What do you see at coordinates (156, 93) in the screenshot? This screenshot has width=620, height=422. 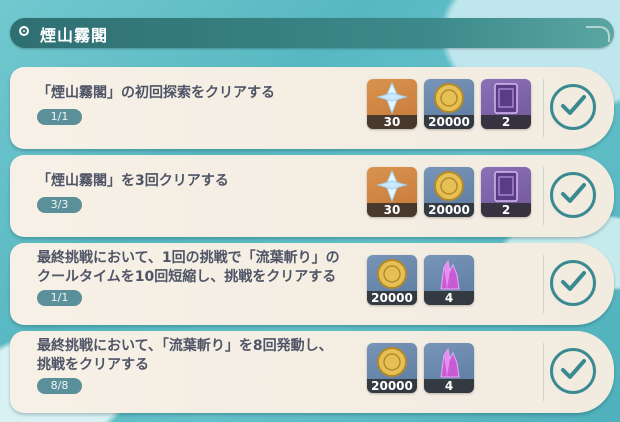 I see `mission-title: 「煙山霧閣」の初回探索をクリアする` at bounding box center [156, 93].